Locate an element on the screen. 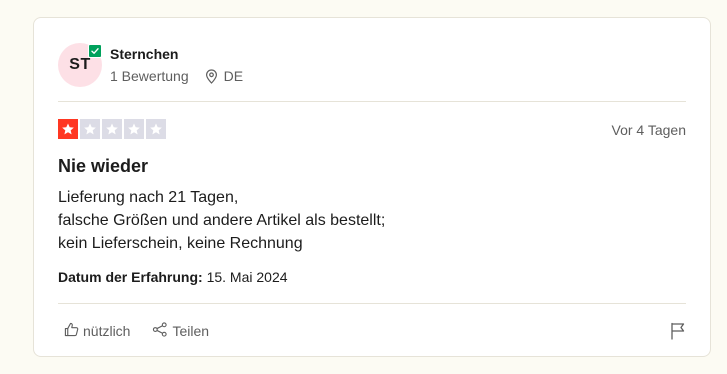  location-pin-icon is located at coordinates (211, 76).